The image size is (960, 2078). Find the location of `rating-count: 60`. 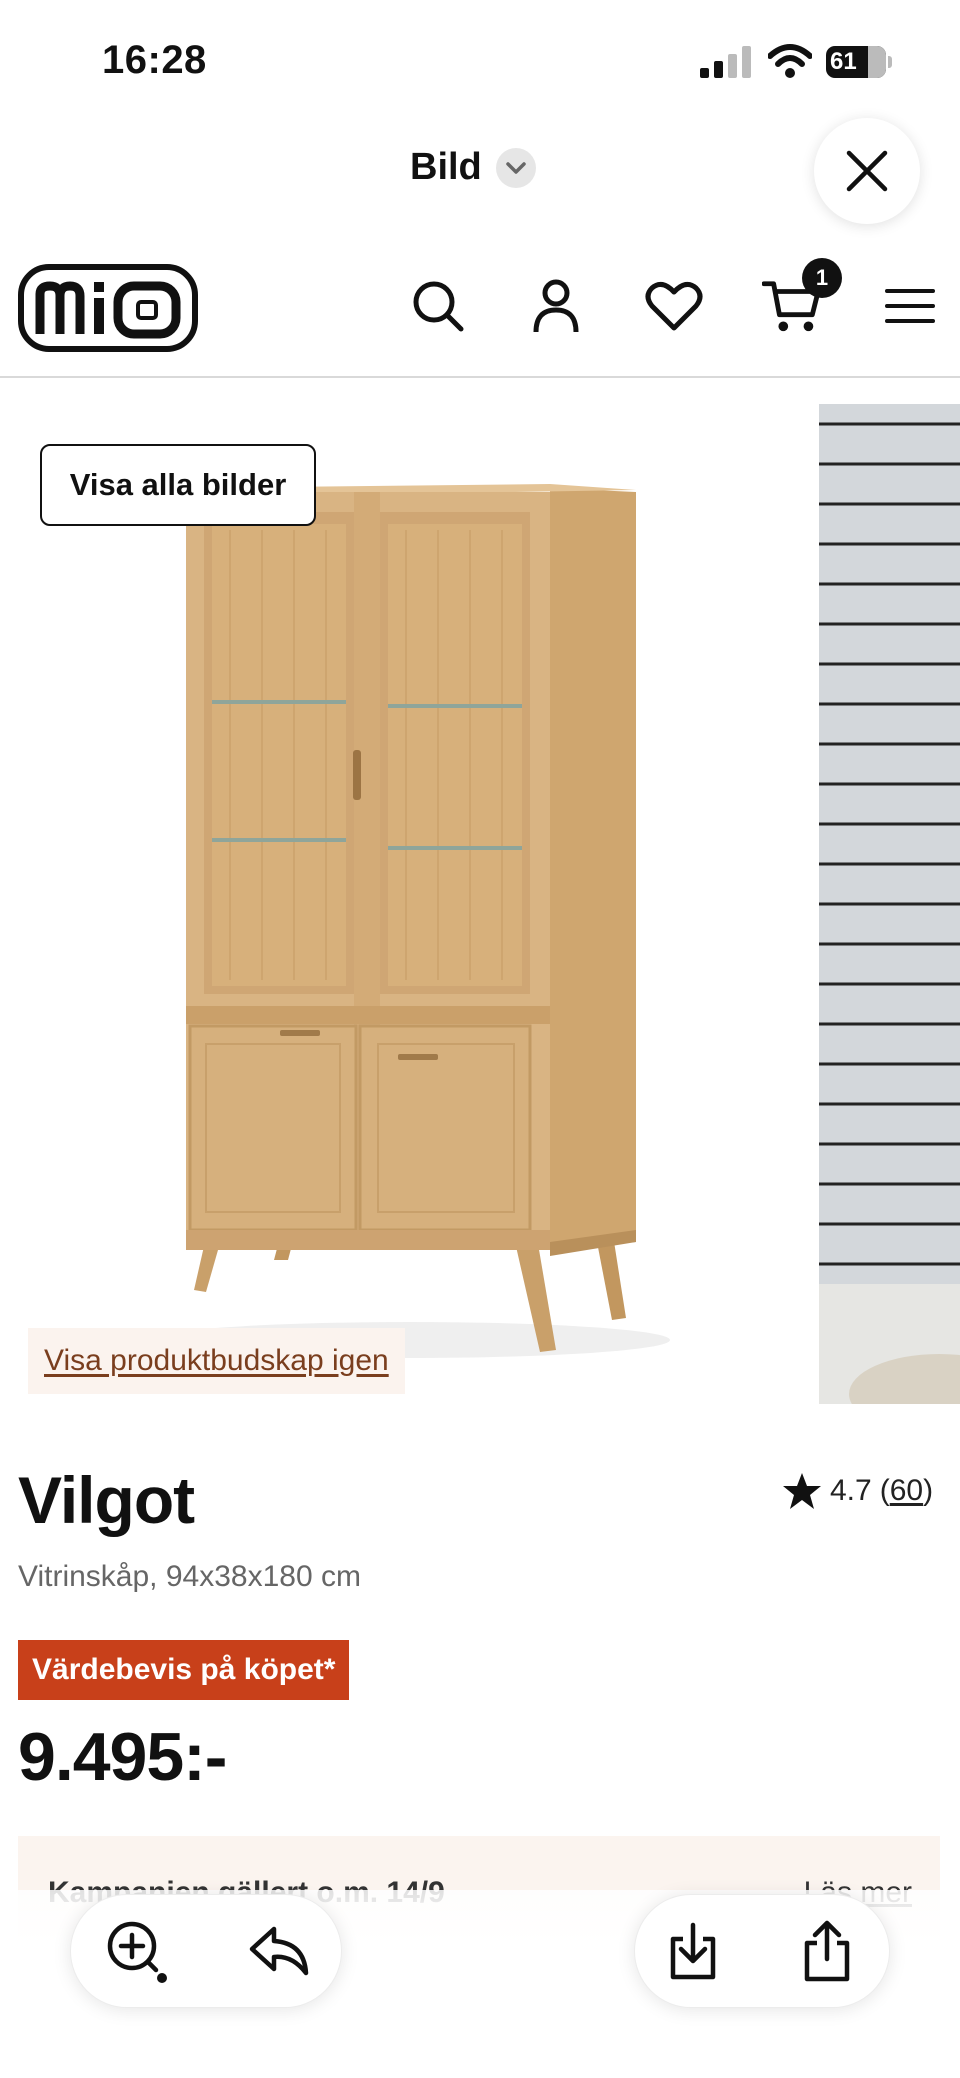

rating-count: 60 is located at coordinates (906, 1490).